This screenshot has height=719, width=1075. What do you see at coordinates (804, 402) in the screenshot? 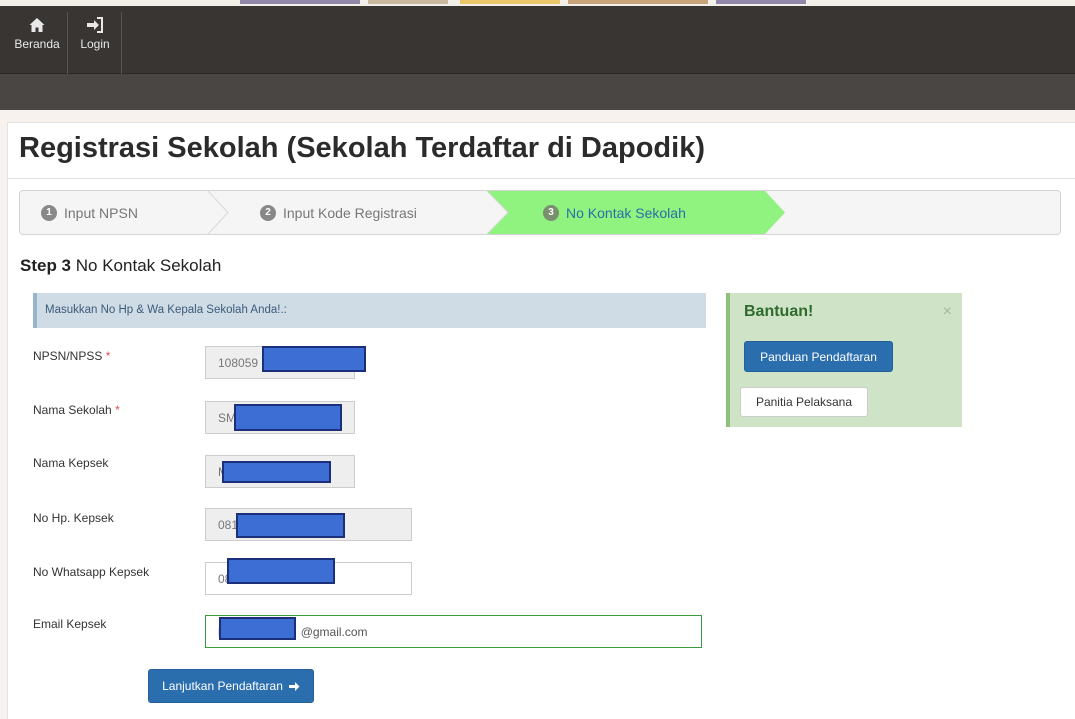
I see `committee-button: Panitia Pelaksana` at bounding box center [804, 402].